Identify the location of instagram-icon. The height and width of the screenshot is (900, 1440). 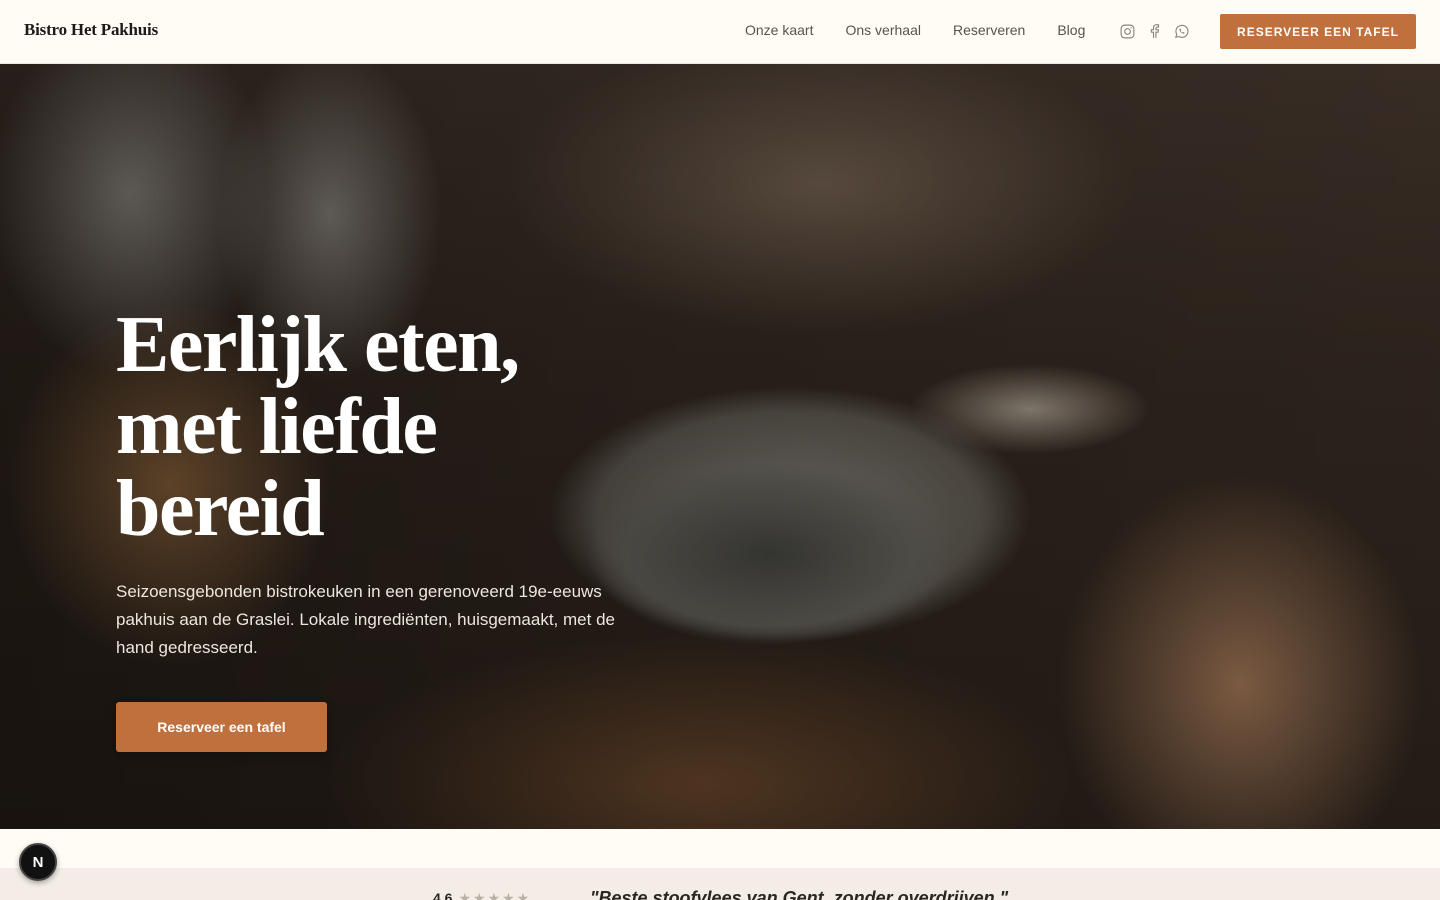
(1127, 31).